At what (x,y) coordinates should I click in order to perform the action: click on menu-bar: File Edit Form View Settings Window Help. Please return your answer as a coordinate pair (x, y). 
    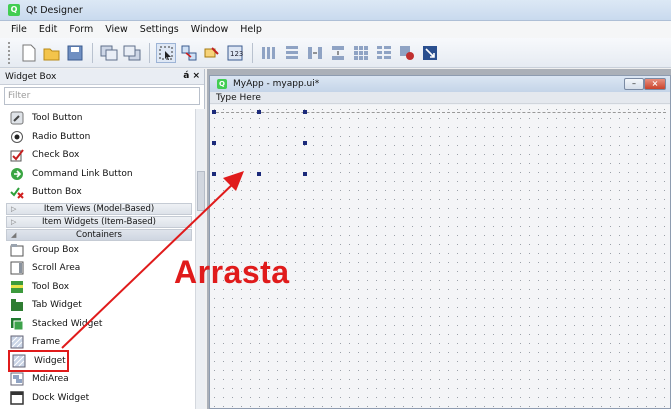
    Looking at the image, I should click on (335, 29).